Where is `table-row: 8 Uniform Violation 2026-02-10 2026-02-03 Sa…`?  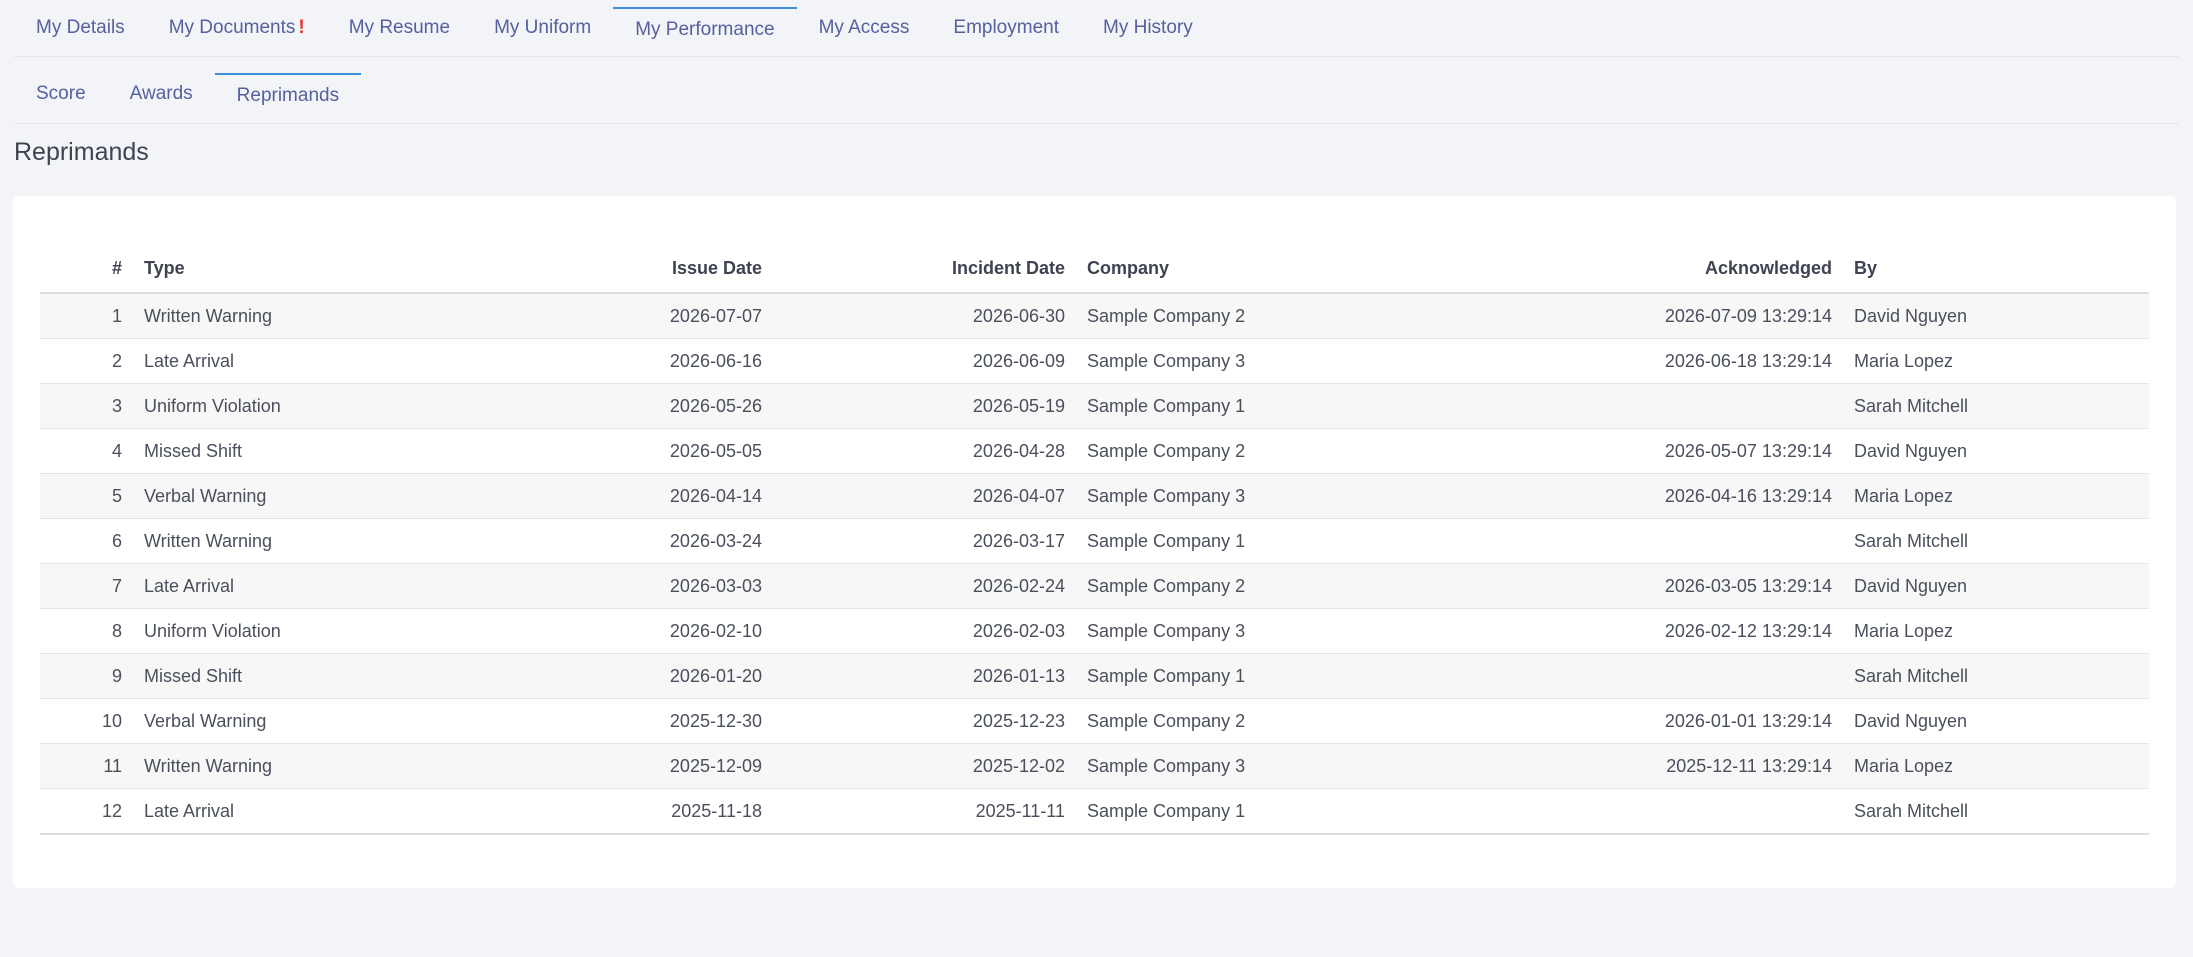
table-row: 8 Uniform Violation 2026-02-10 2026-02-03 Sa… is located at coordinates (1094, 631).